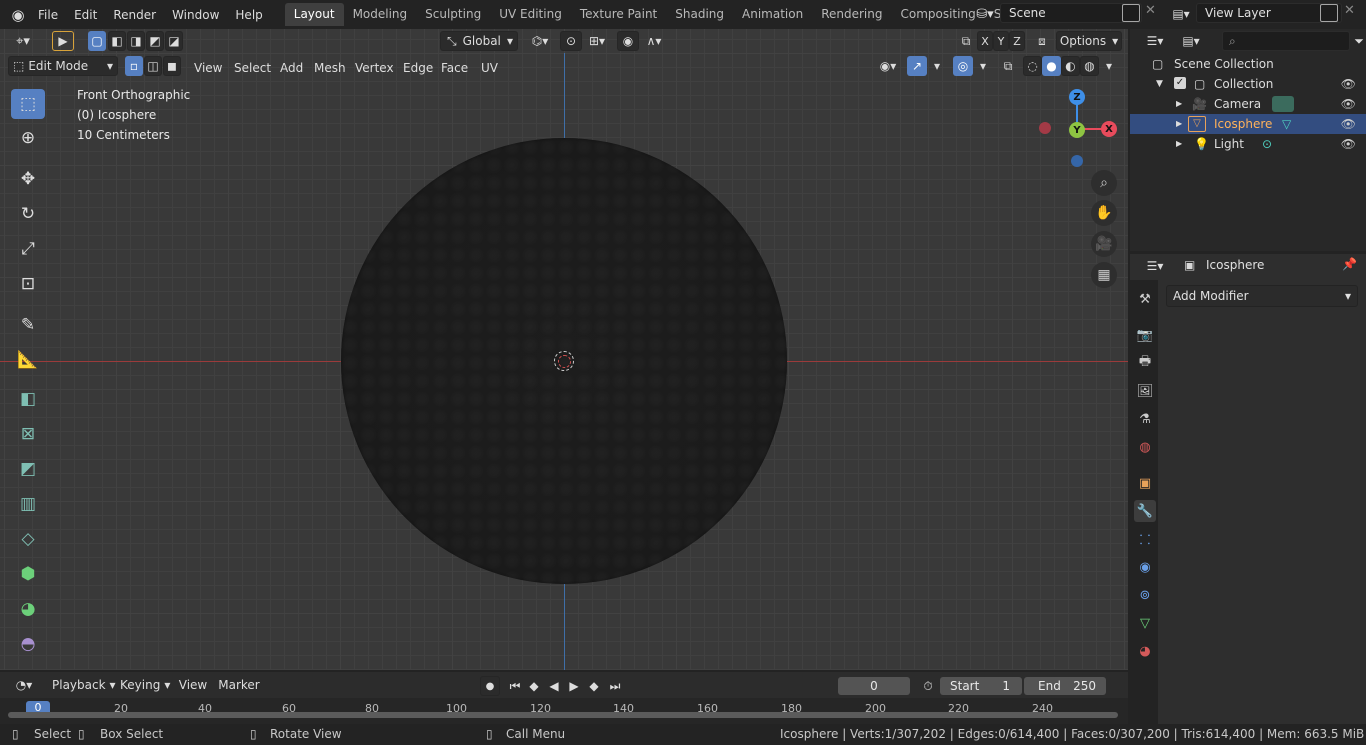 The width and height of the screenshot is (1366, 745). What do you see at coordinates (28, 138) in the screenshot?
I see `cursor-tool-icon: ⊕` at bounding box center [28, 138].